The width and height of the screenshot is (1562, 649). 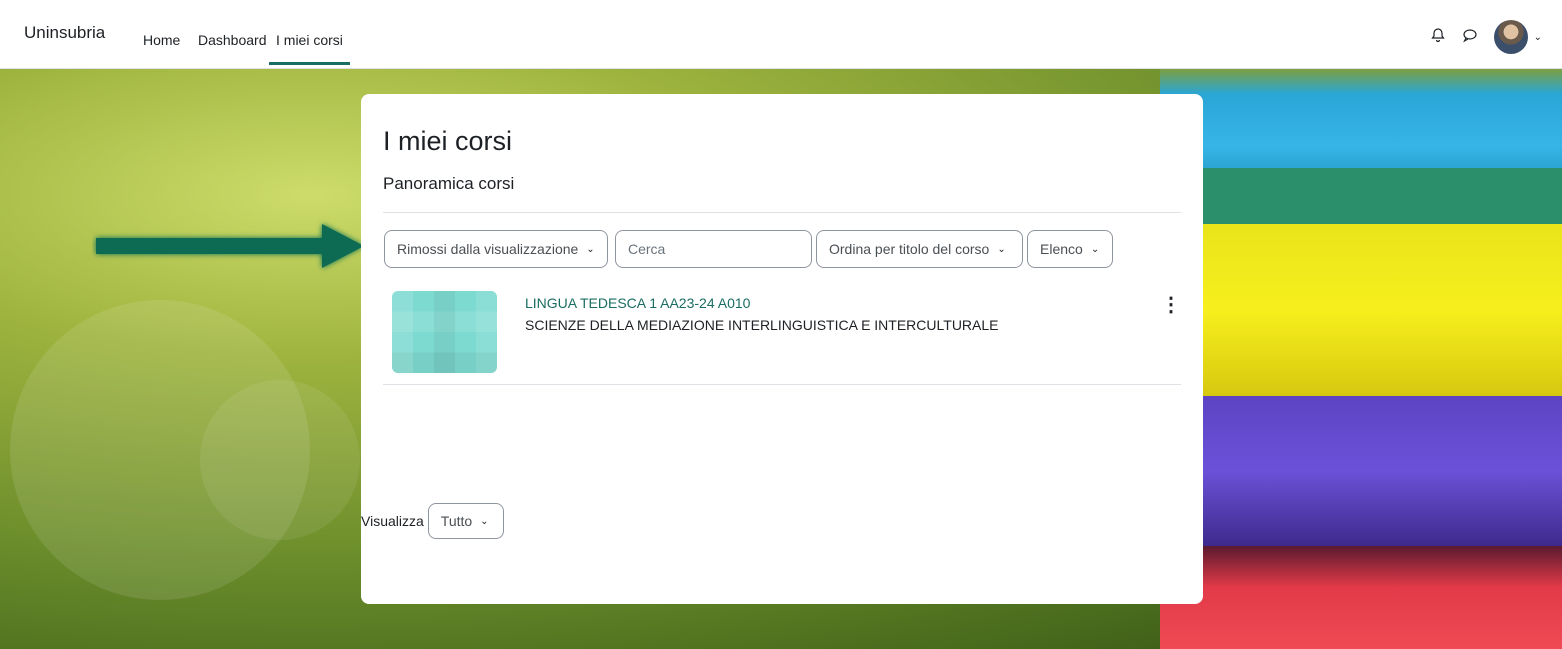 I want to click on nav-my-courses: I miei corsi, so click(x=309, y=48).